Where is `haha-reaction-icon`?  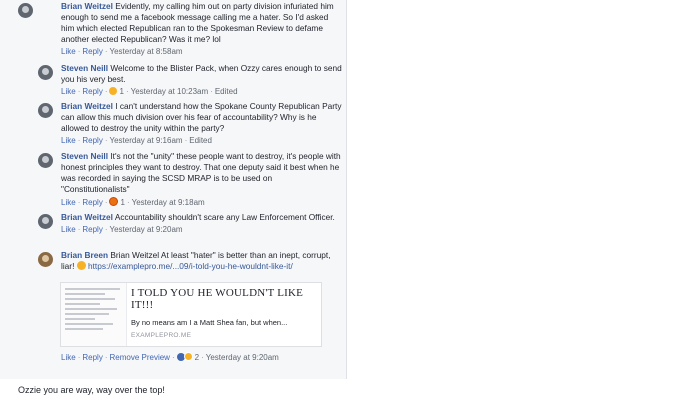
haha-reaction-icon is located at coordinates (113, 91).